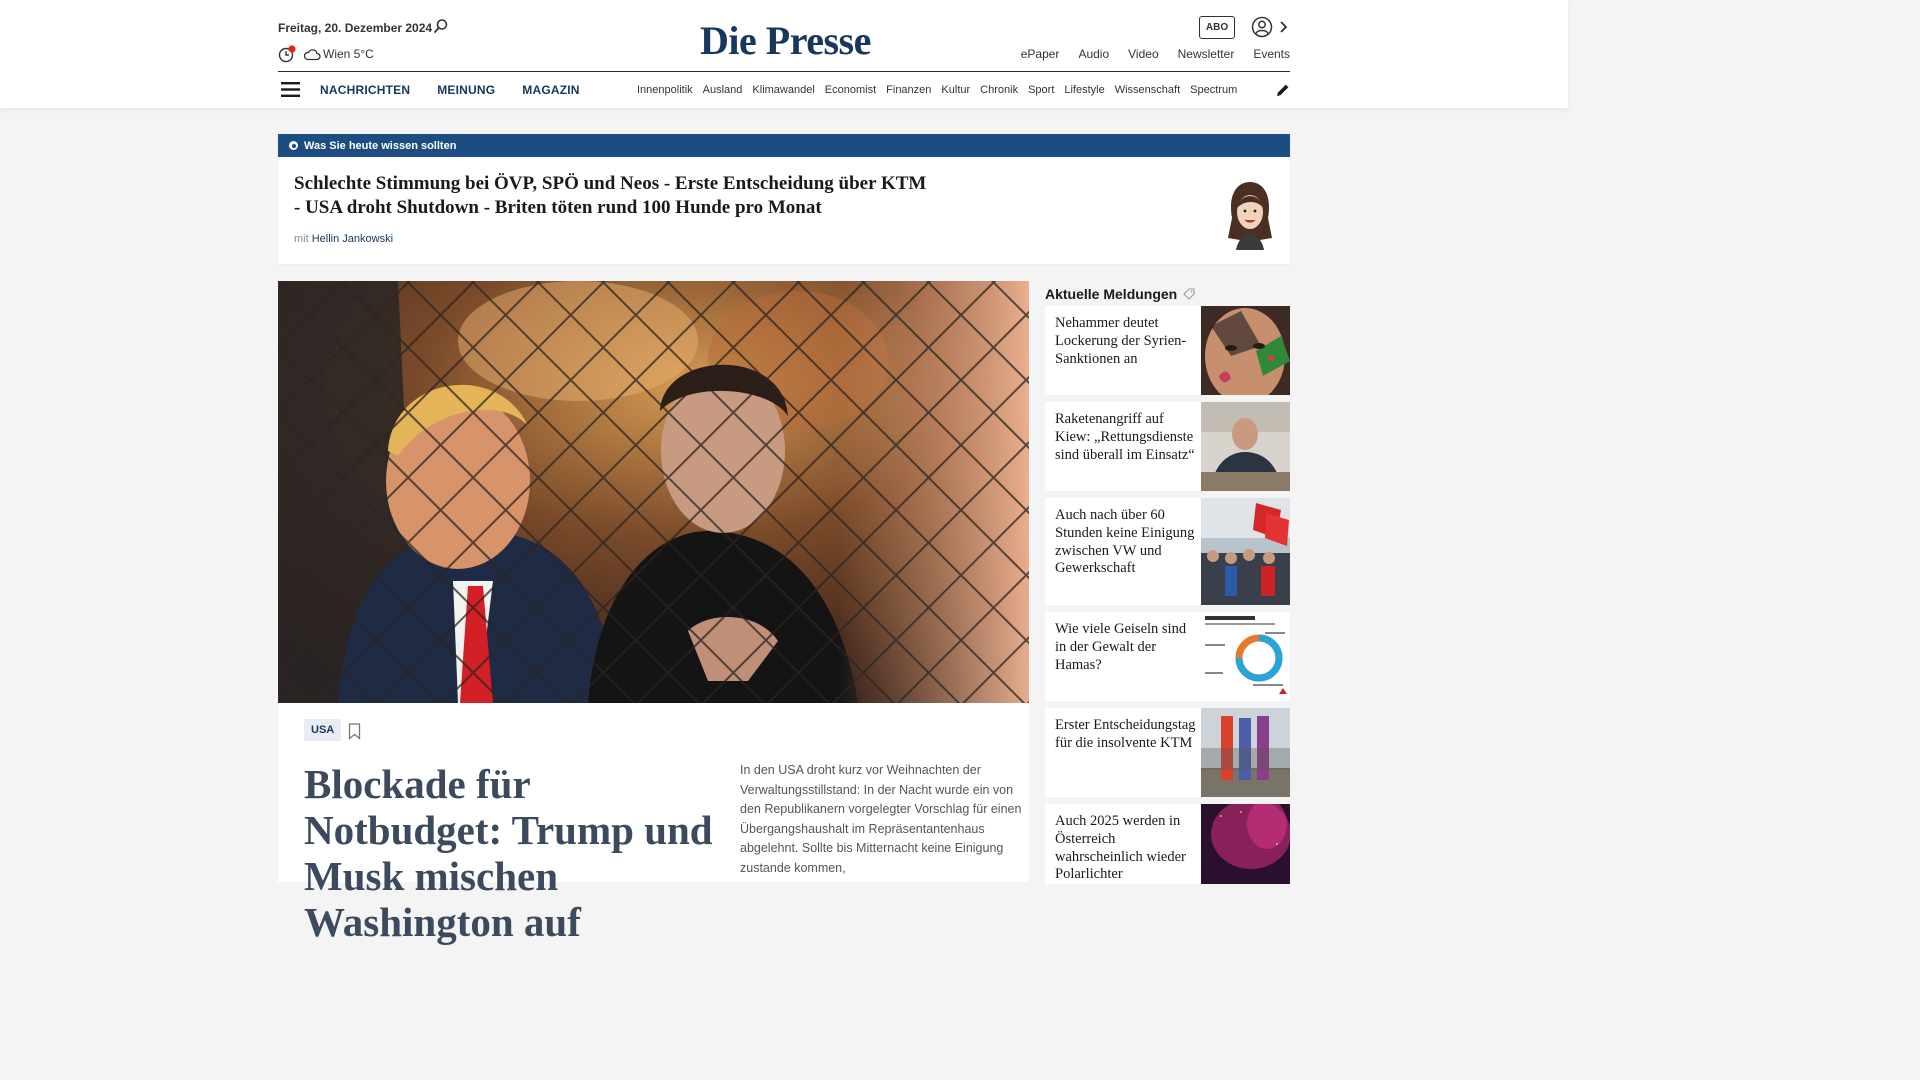  I want to click on clock-icon, so click(287, 54).